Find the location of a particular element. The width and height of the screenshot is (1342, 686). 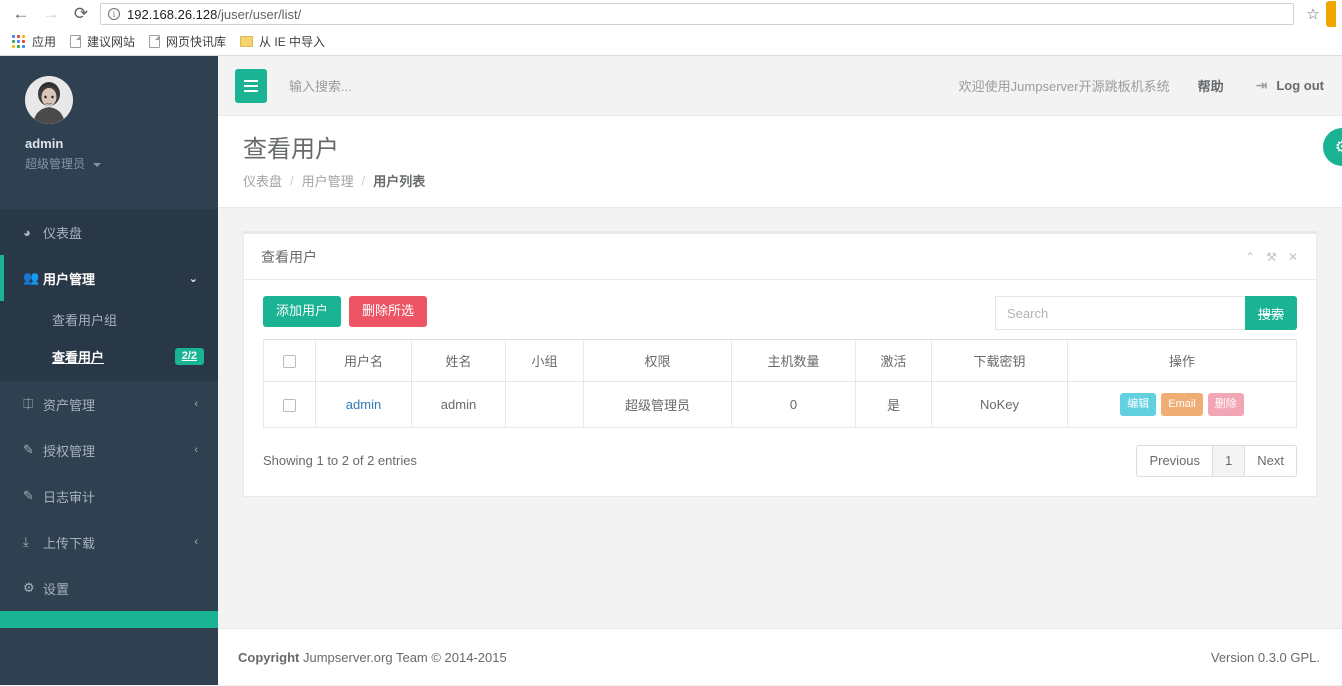

chevron-up-icon: ⌃ is located at coordinates (1250, 257).